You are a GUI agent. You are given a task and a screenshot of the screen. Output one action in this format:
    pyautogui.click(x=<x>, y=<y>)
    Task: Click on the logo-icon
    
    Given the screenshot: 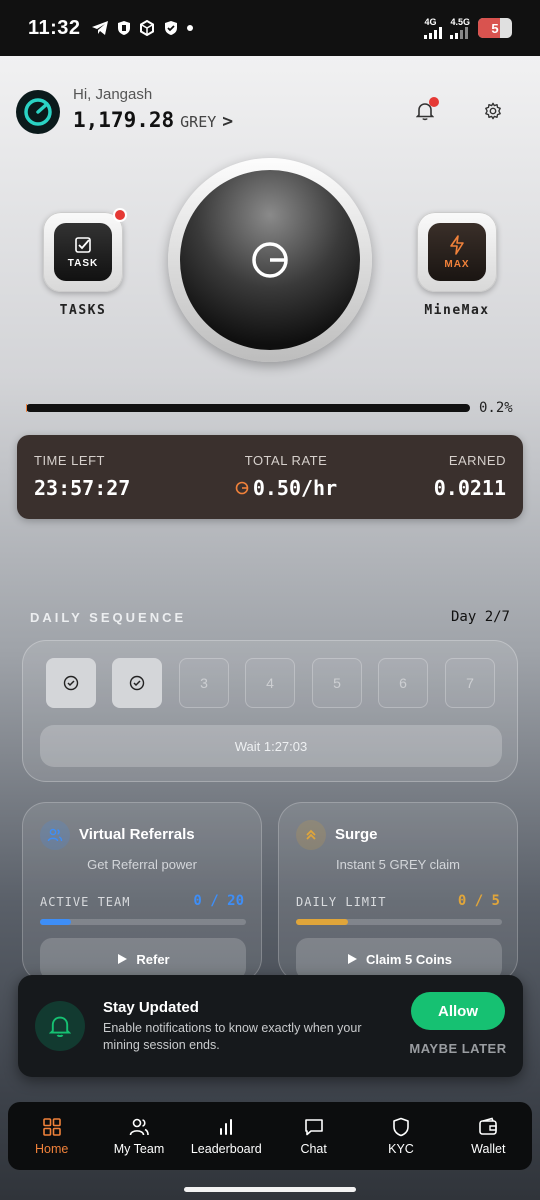 What is the action you would take?
    pyautogui.click(x=38, y=112)
    